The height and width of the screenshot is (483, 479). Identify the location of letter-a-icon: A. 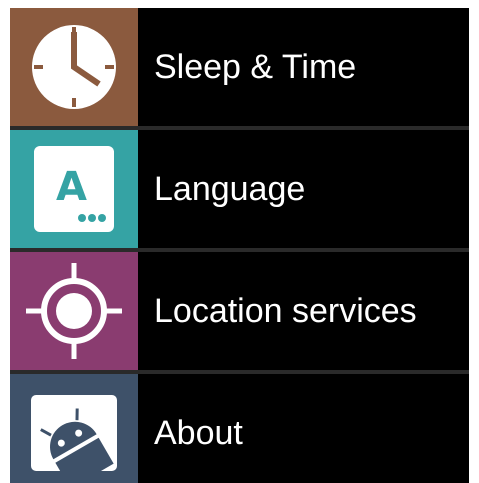
(74, 189).